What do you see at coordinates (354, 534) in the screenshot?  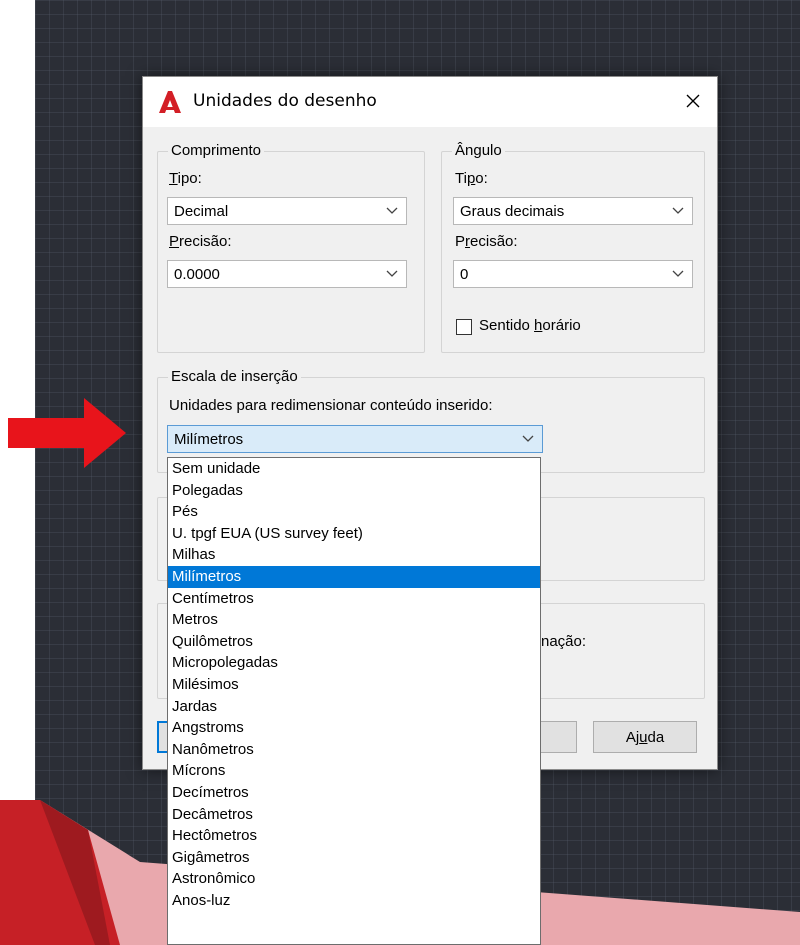 I see `dropdown-option: U. tpgf EUA (US survey feet)` at bounding box center [354, 534].